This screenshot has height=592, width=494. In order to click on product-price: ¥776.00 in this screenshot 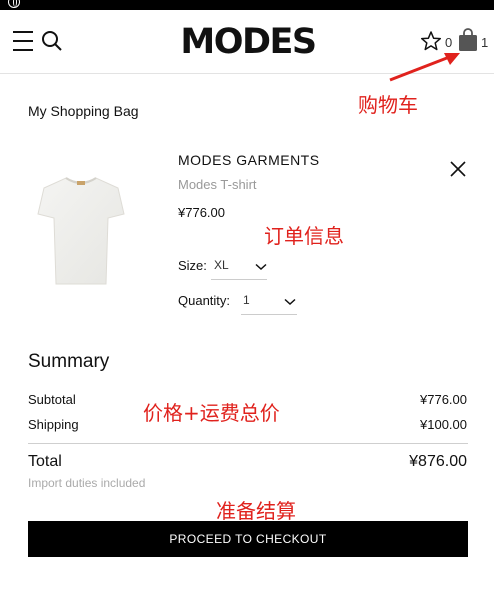, I will do `click(201, 212)`.